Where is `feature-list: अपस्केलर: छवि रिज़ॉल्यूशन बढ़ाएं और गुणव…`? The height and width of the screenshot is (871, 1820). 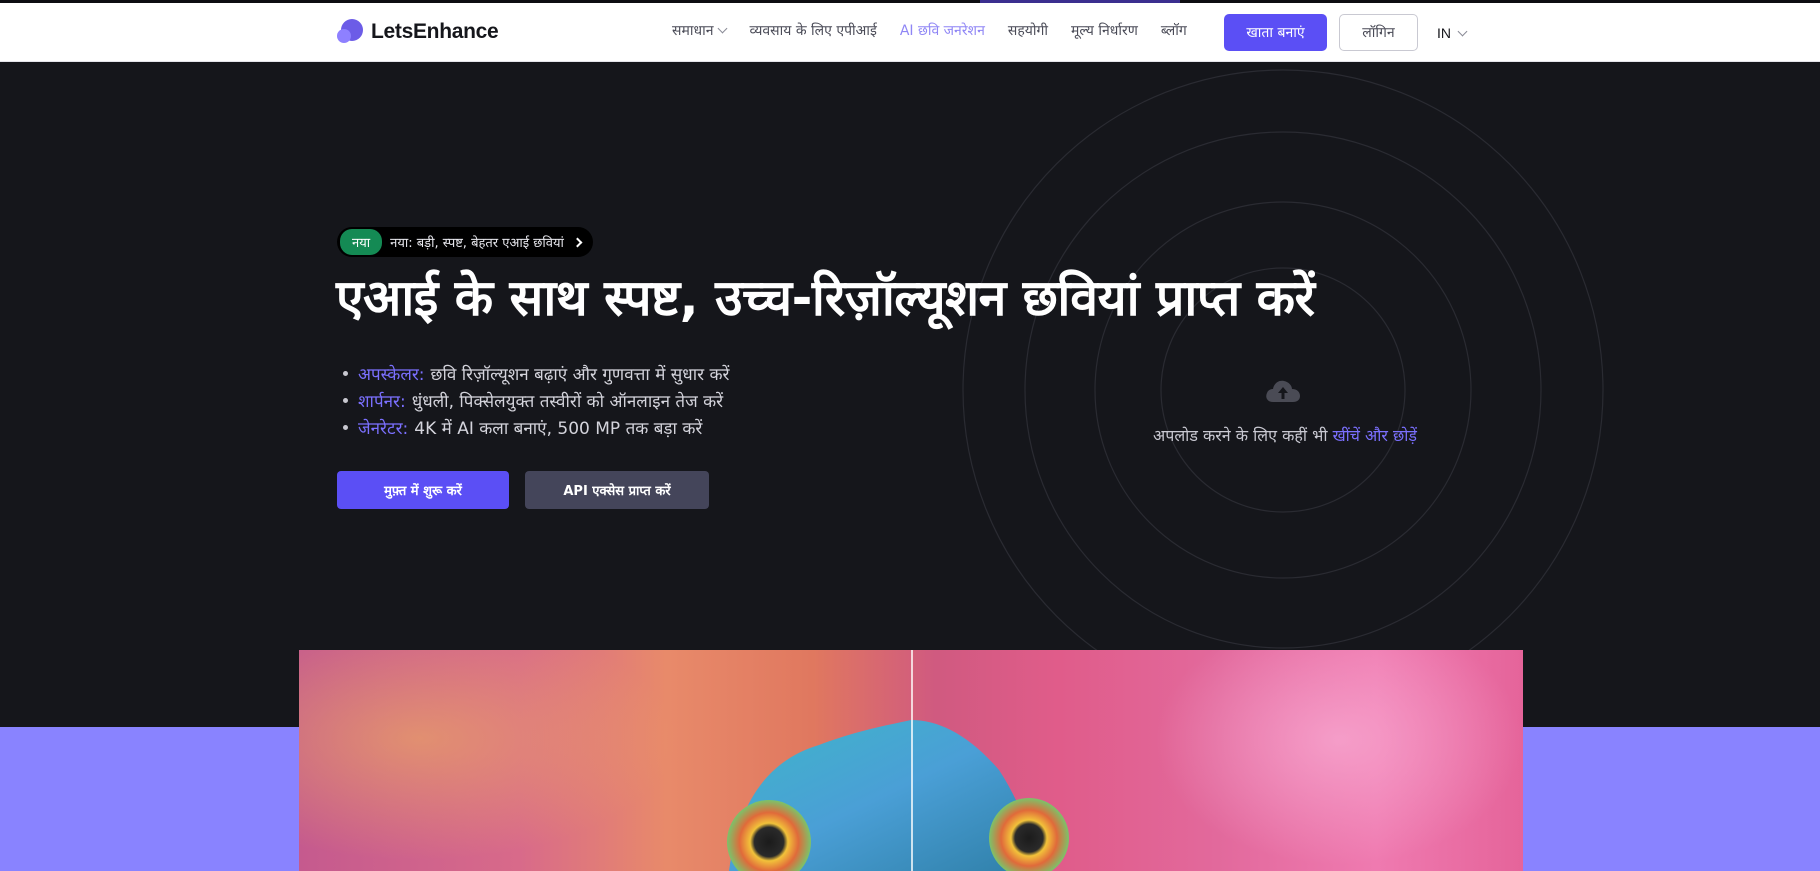 feature-list: अपस्केलर: छवि रिज़ॉल्यूशन बढ़ाएं और गुणव… is located at coordinates (536, 400).